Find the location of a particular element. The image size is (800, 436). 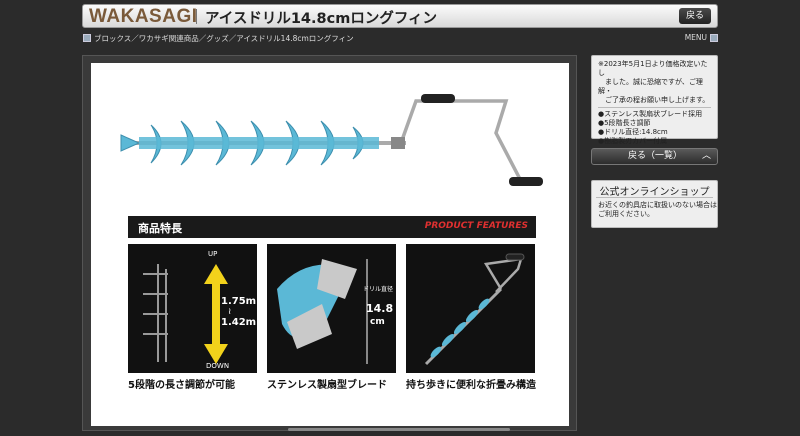

diameter-label: ドリル直径 is located at coordinates (378, 289).